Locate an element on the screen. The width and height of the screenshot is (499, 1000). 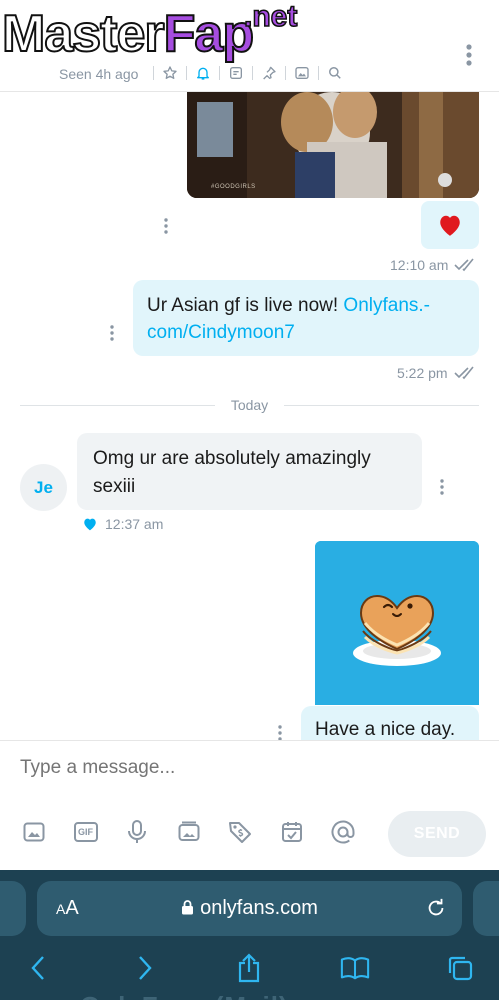
star-icon is located at coordinates (170, 73).